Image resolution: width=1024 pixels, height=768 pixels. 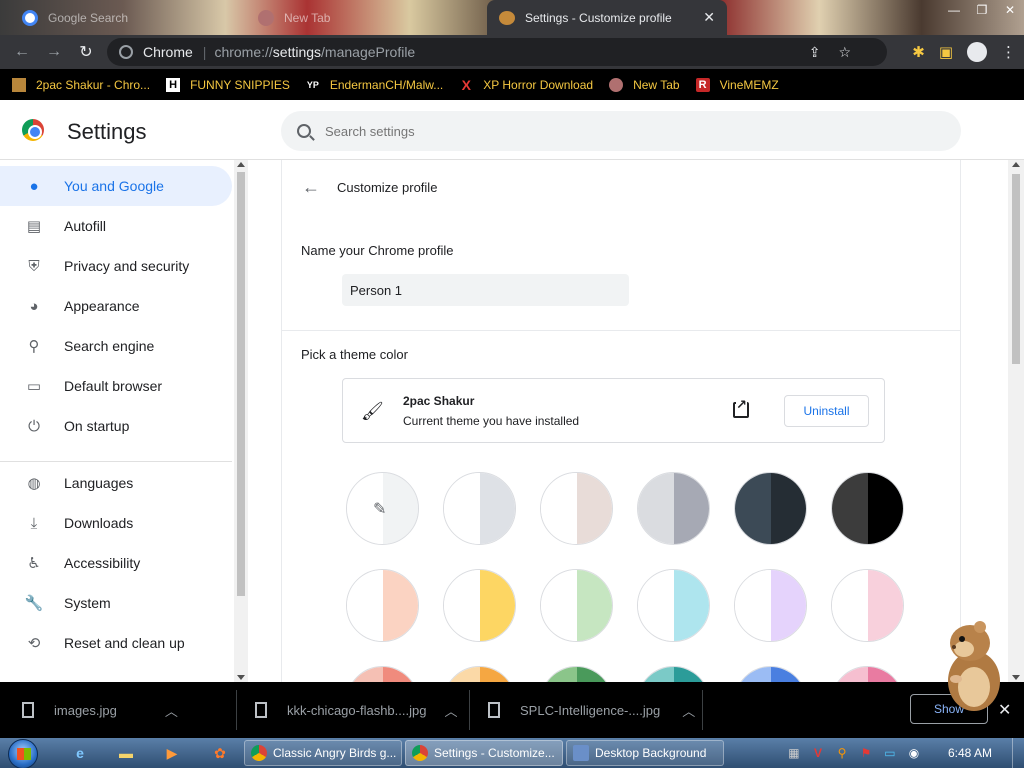 I want to click on sidebar-item-accessibility: ♿ Accessibility, so click(x=116, y=563).